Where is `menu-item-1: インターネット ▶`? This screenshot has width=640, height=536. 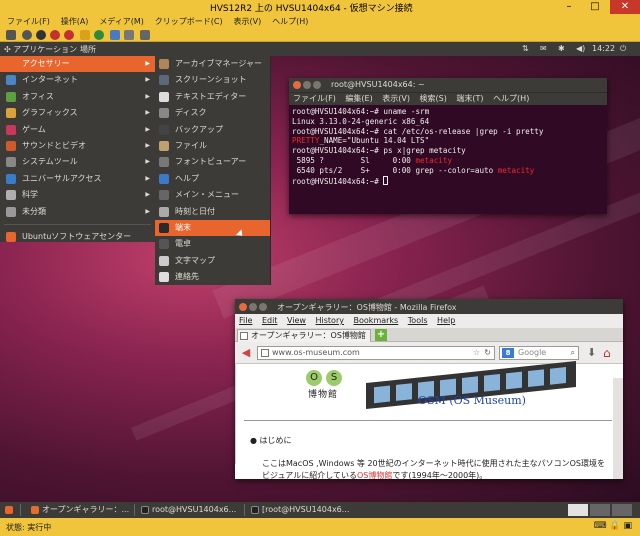 menu-item-1: インターネット ▶ is located at coordinates (77, 80).